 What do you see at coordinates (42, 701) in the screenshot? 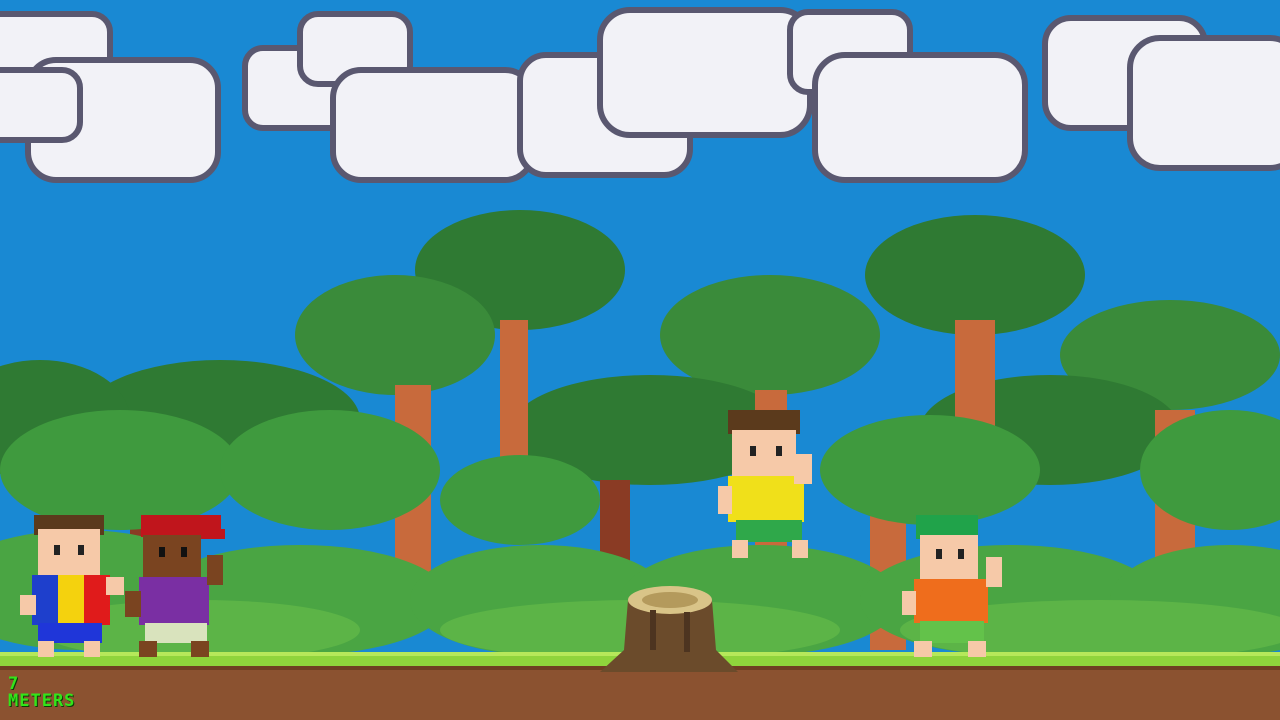
I see `distance-unit: METERS` at bounding box center [42, 701].